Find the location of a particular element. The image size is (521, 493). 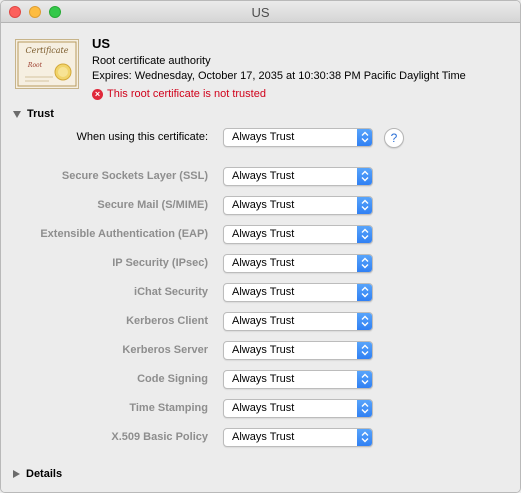

disclosure-down-icon is located at coordinates (17, 114).